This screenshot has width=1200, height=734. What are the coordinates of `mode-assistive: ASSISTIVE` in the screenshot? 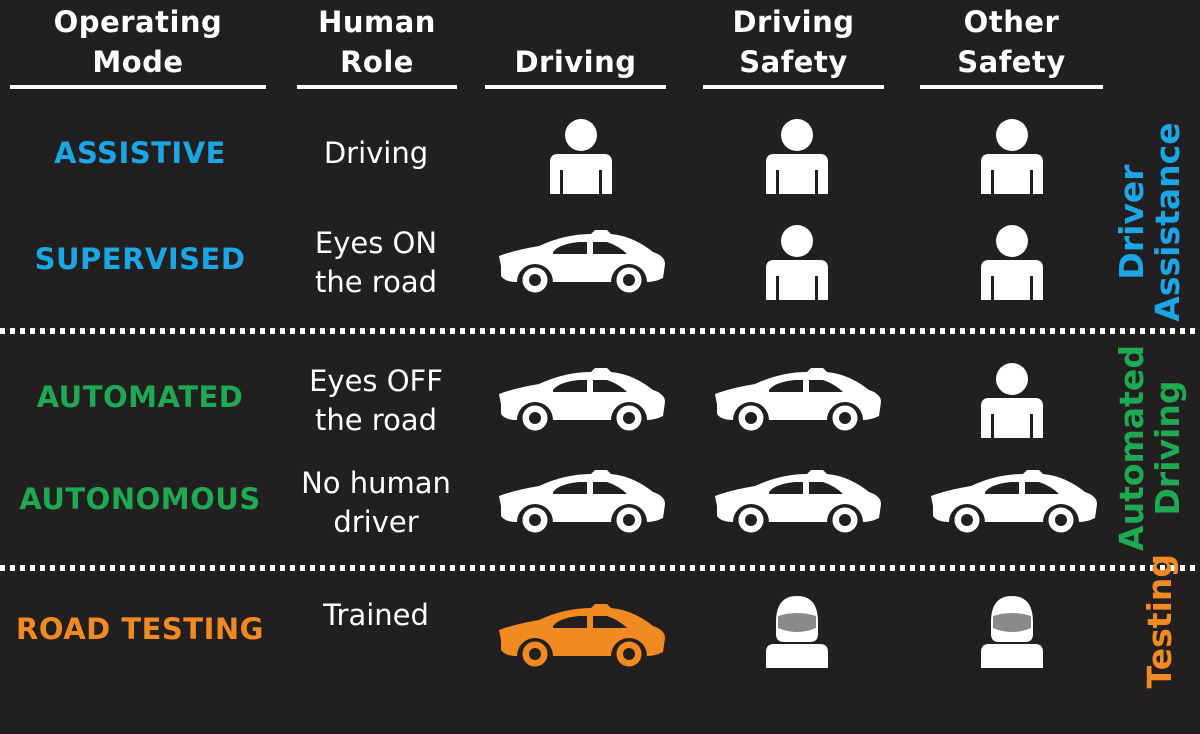 It's located at (140, 153).